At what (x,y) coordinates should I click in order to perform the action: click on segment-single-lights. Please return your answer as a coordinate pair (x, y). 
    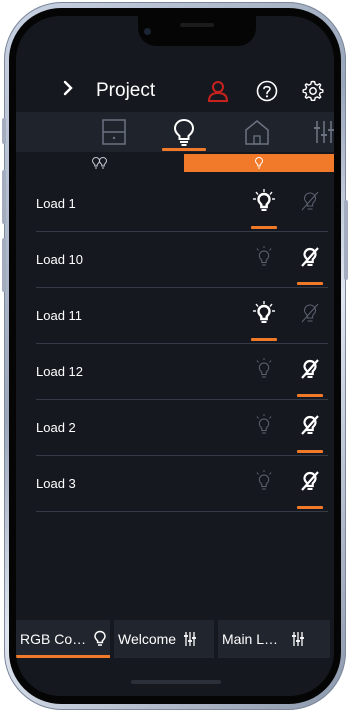
    Looking at the image, I should click on (259, 163).